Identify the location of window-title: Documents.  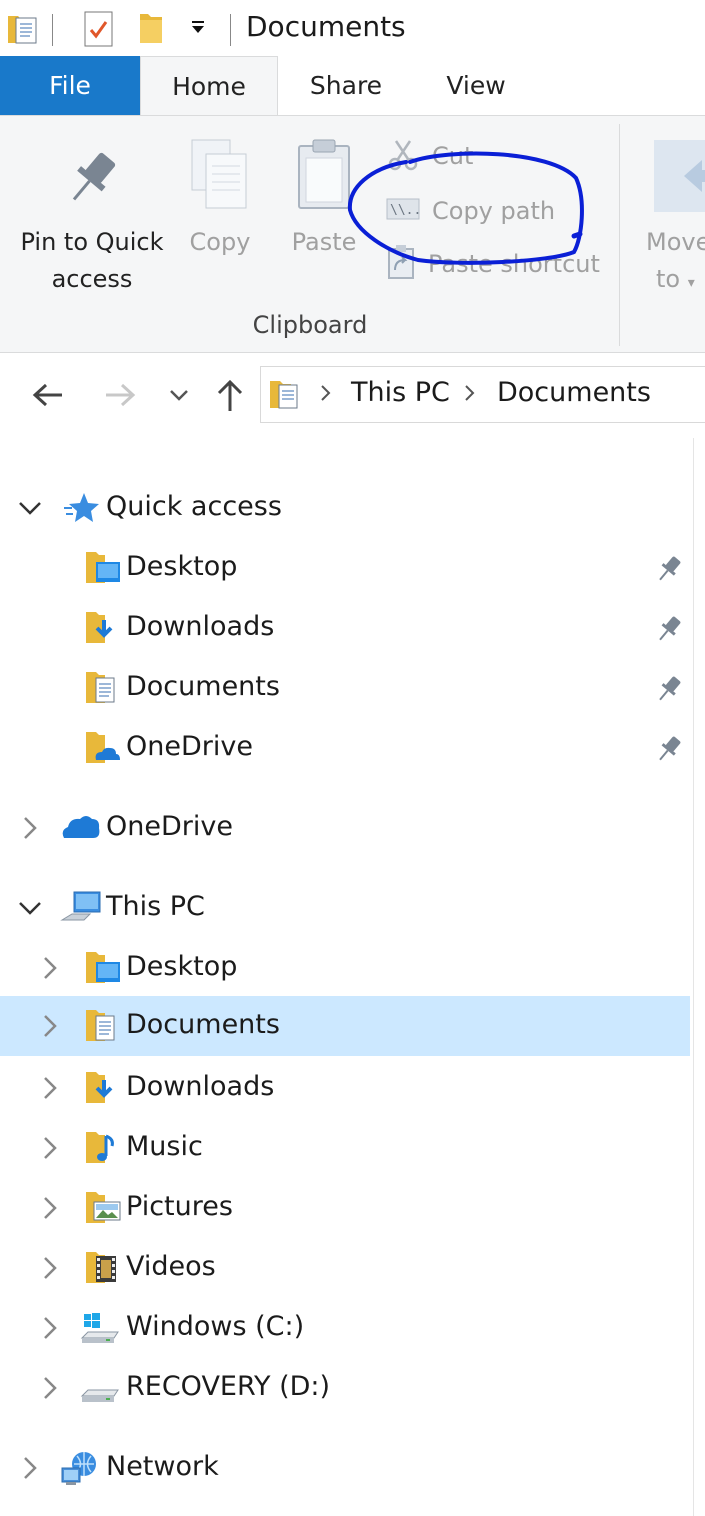
(326, 26).